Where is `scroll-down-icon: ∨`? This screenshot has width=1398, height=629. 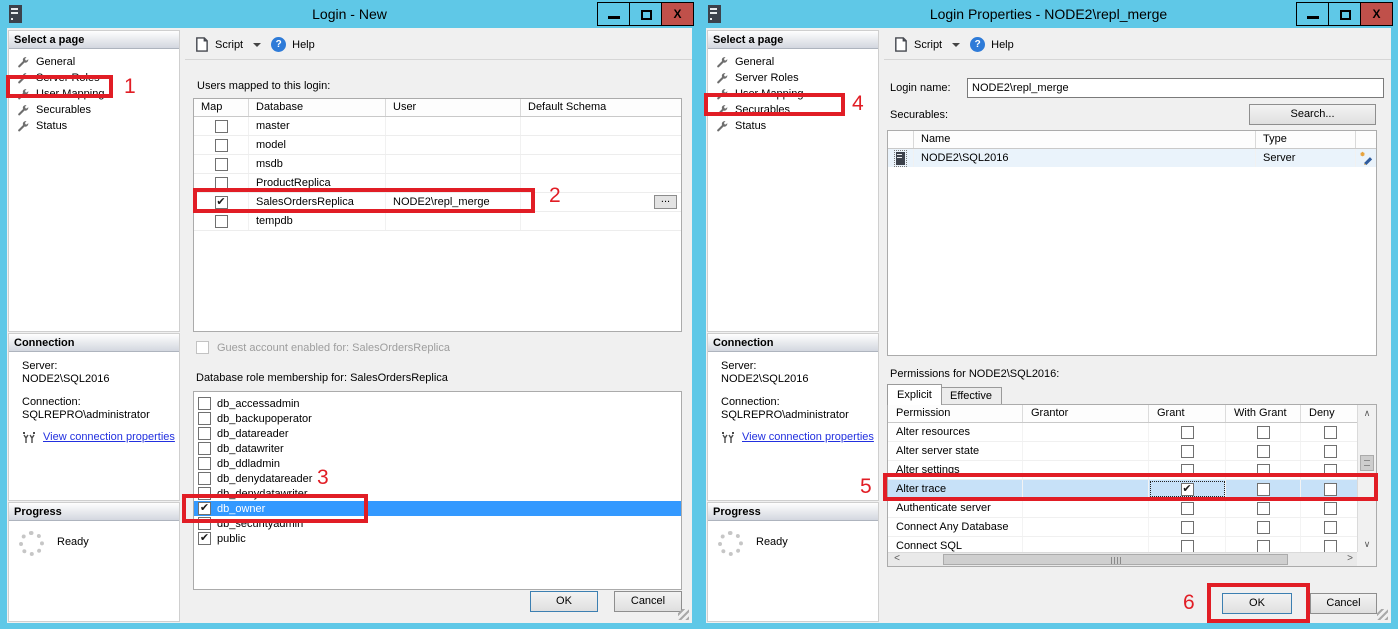
scroll-down-icon: ∨ is located at coordinates (1367, 545).